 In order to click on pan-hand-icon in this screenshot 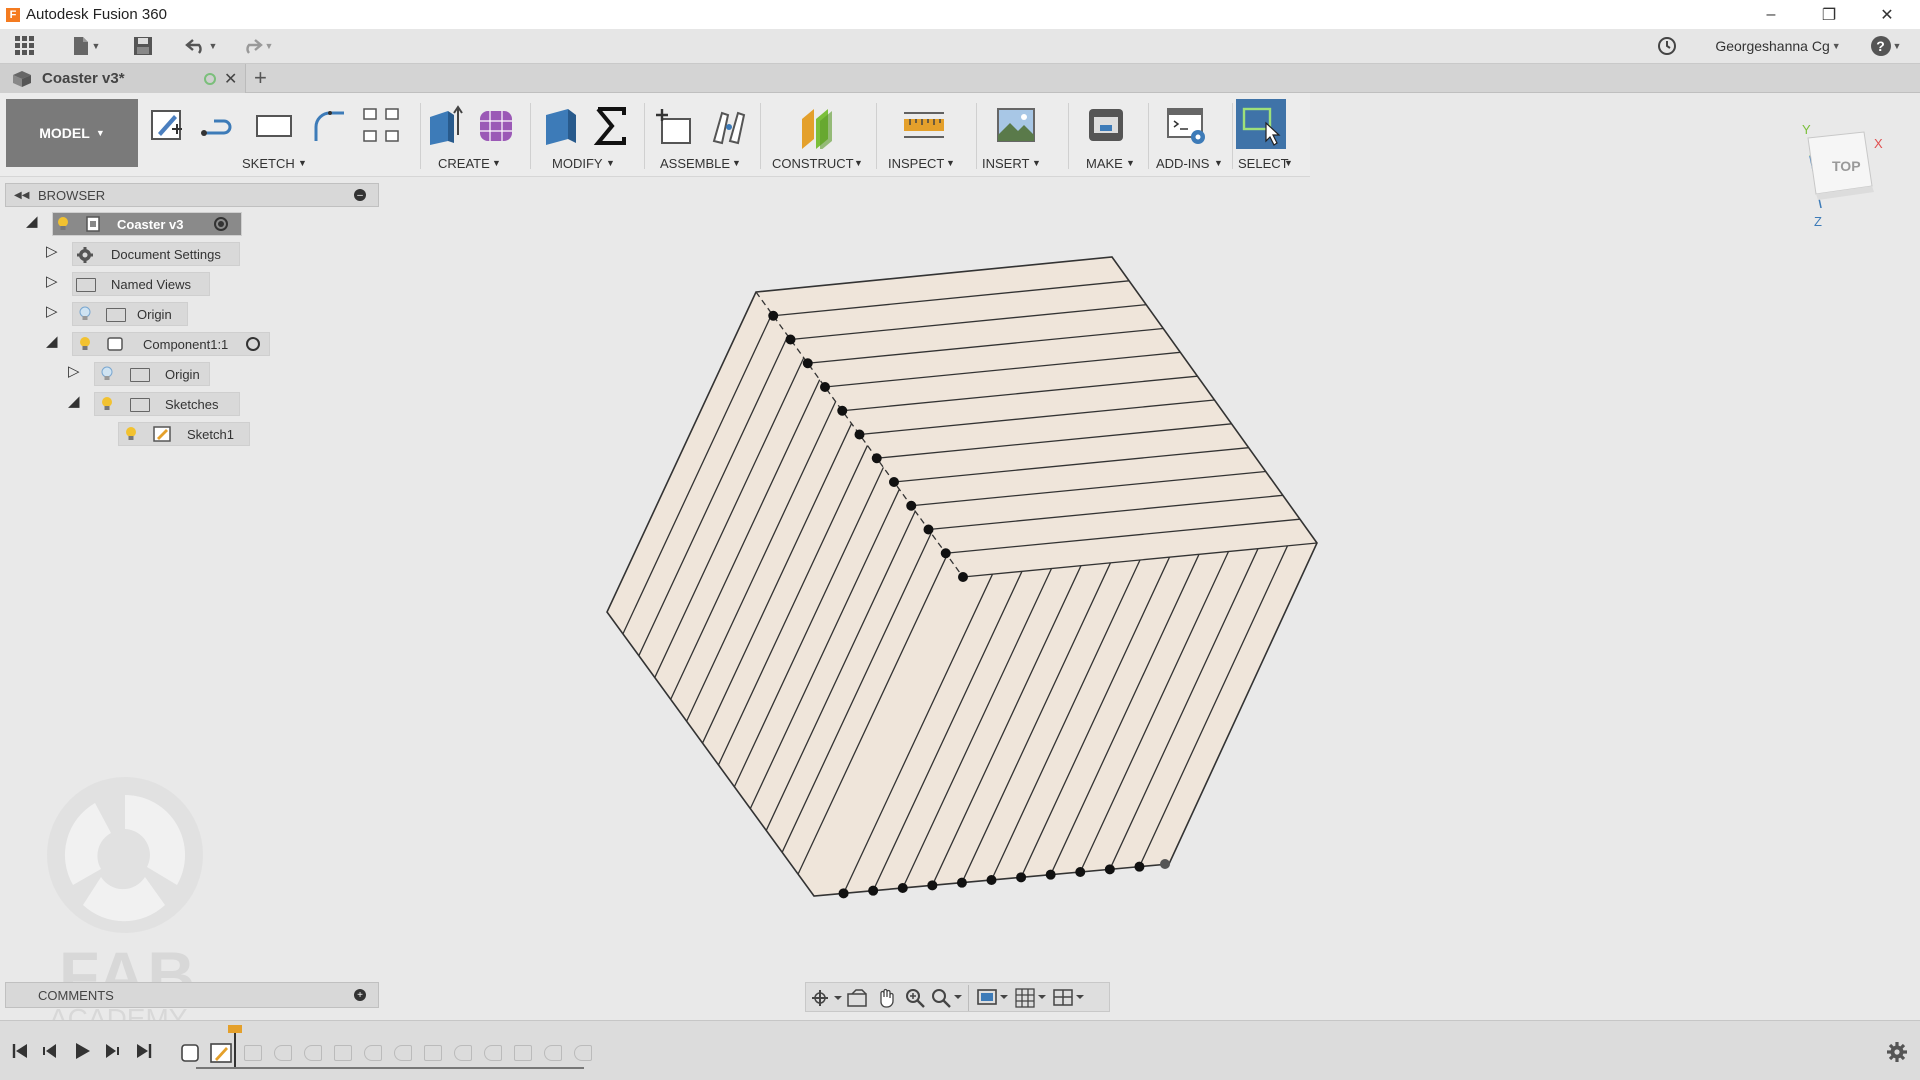, I will do `click(887, 998)`.